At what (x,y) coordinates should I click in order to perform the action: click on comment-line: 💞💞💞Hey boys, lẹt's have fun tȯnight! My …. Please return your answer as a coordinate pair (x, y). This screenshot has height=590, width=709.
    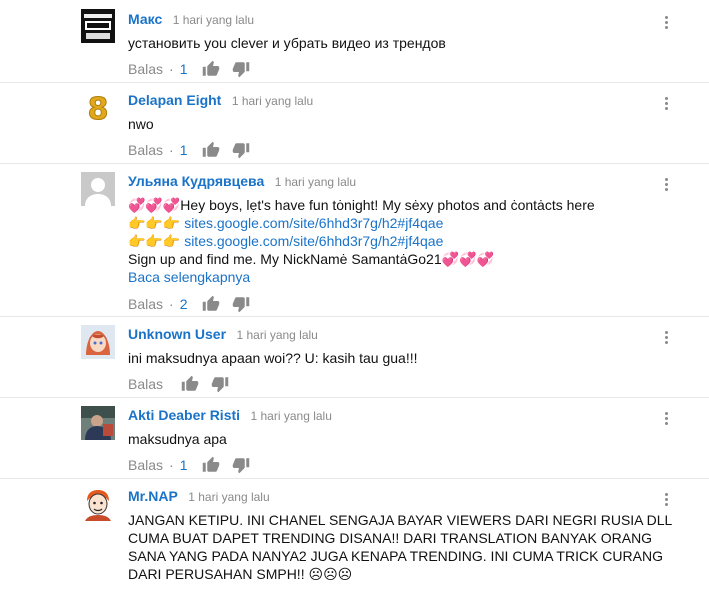
    Looking at the image, I should click on (361, 205).